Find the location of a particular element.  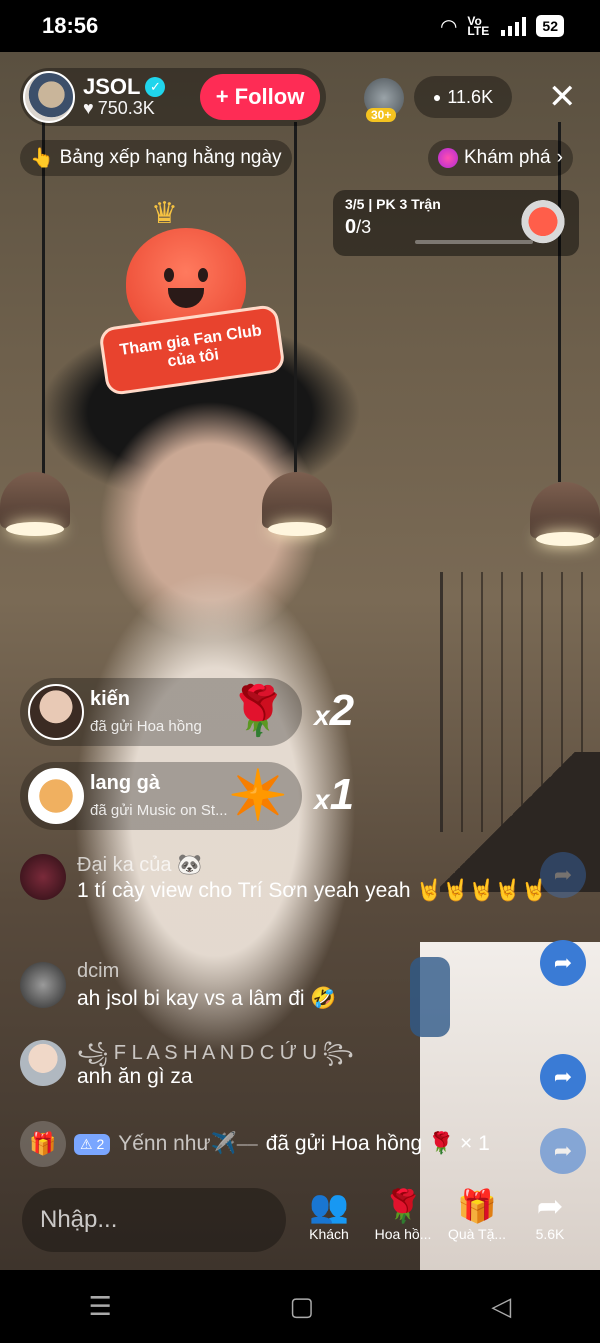

pk-total: /3 is located at coordinates (364, 227).